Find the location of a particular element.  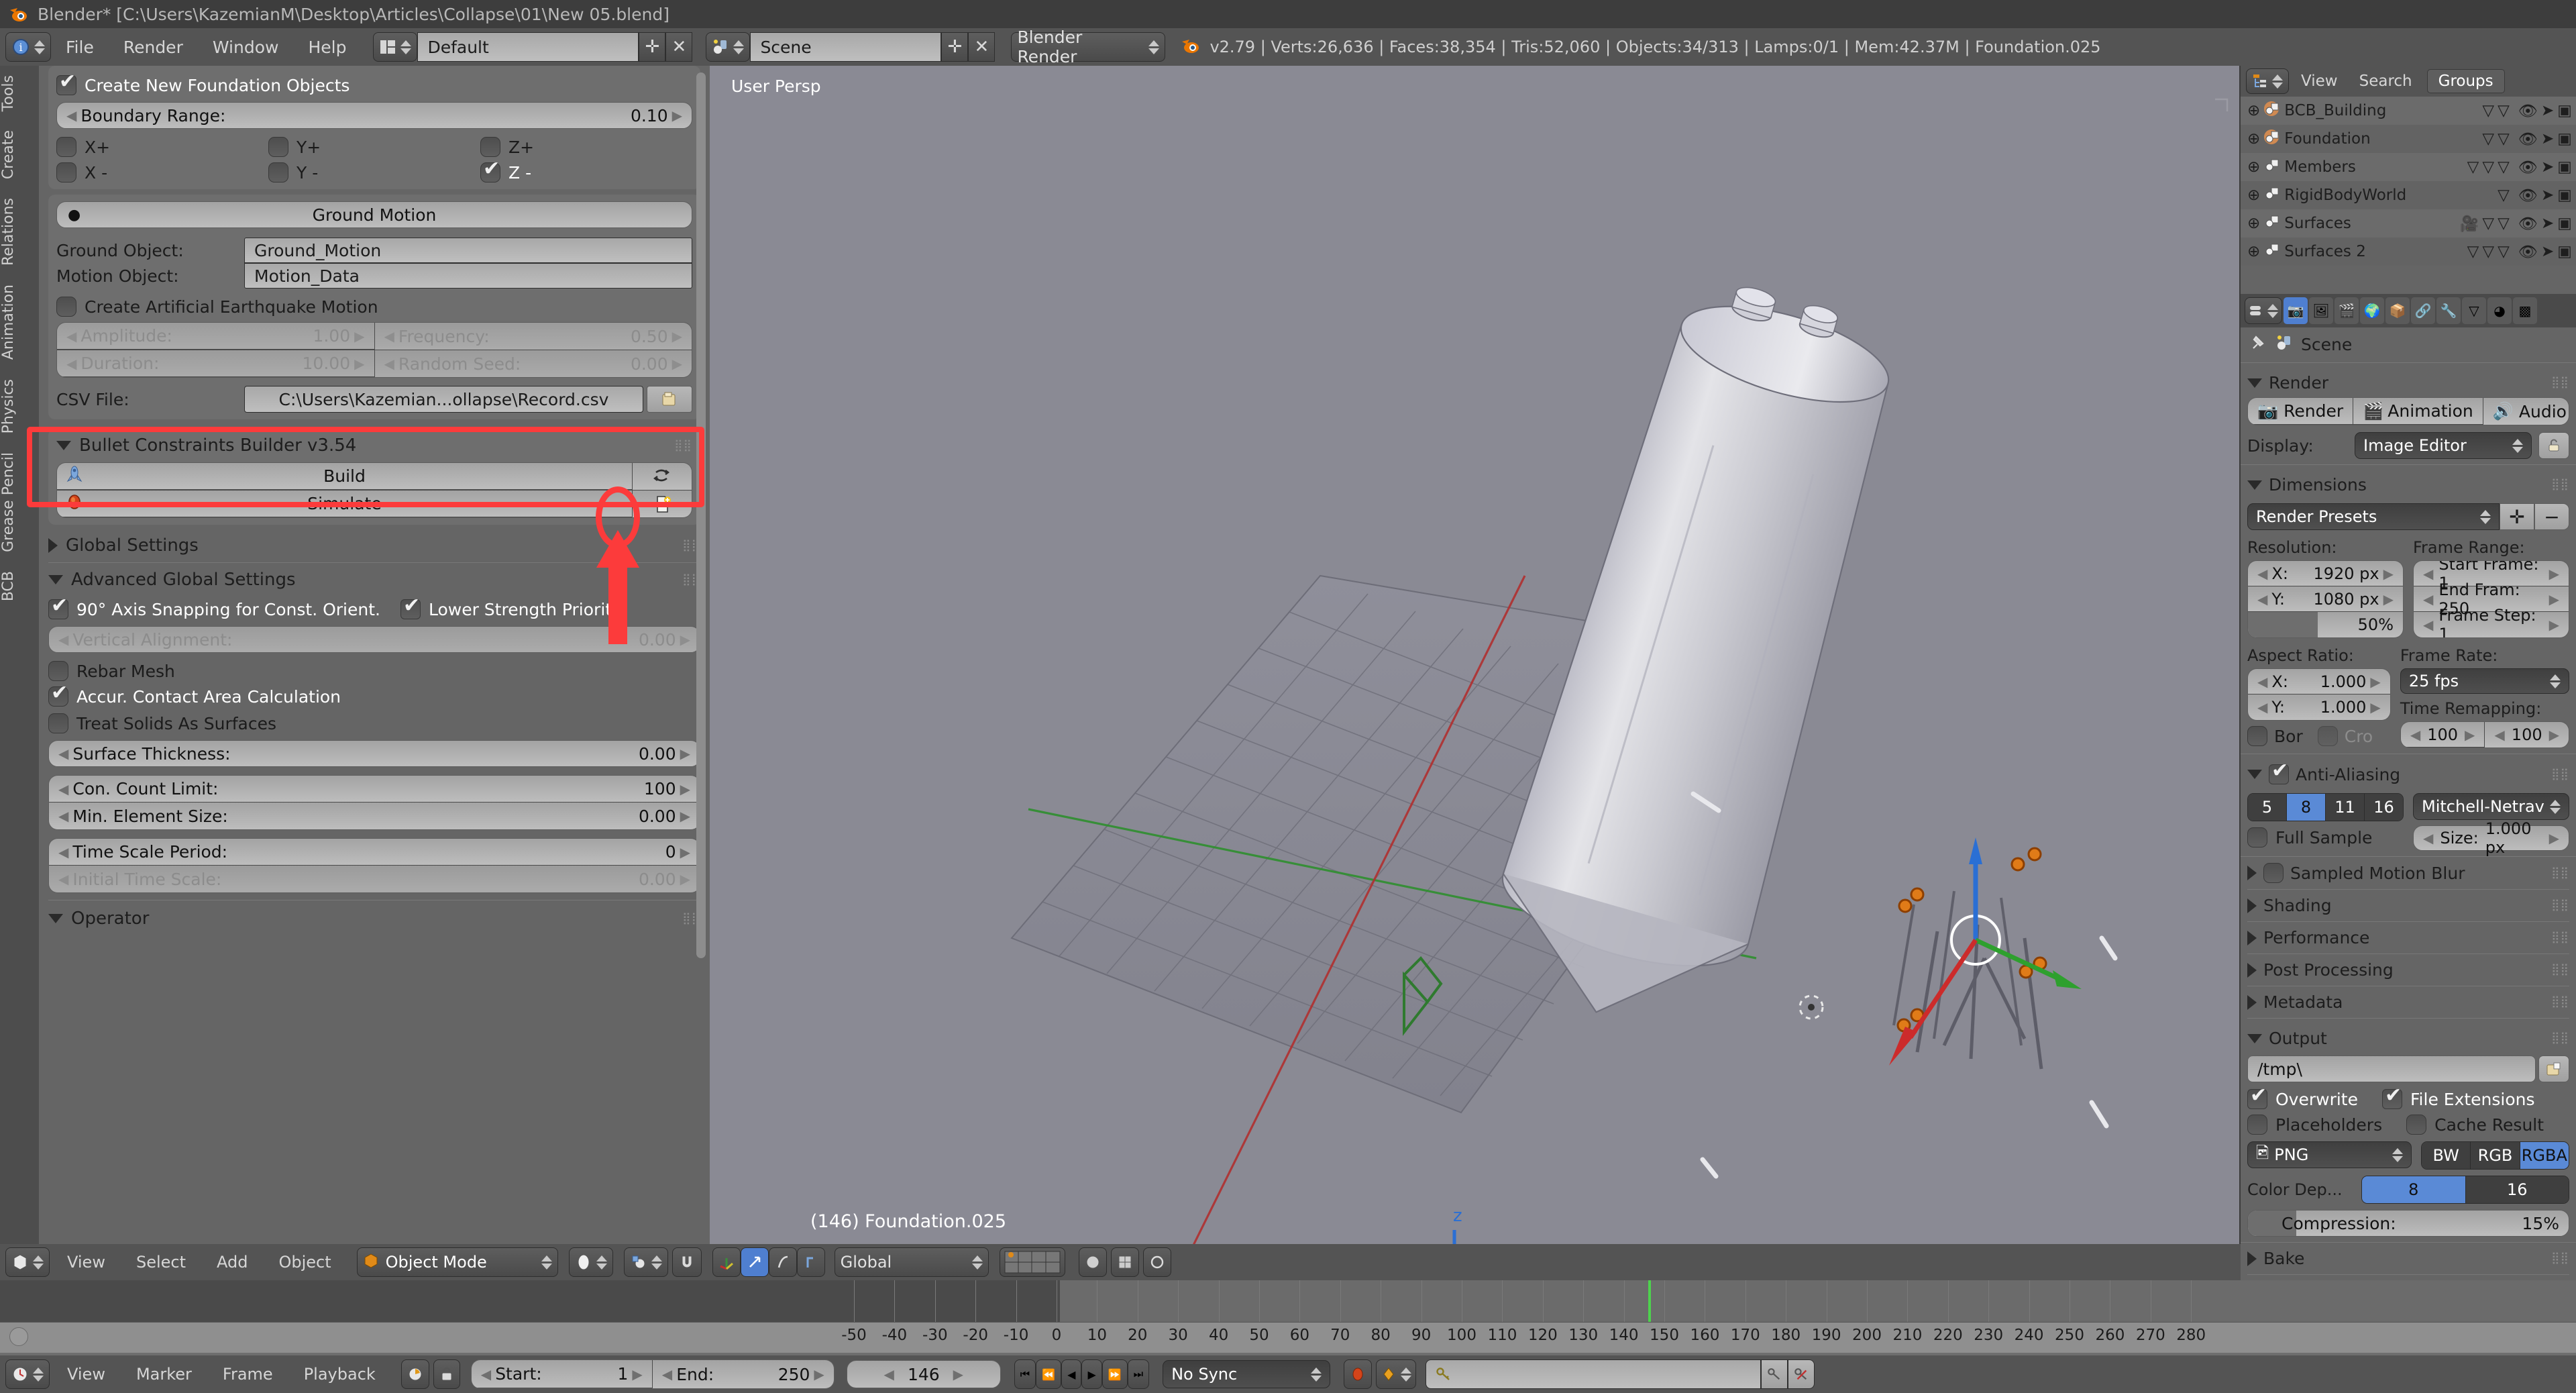

full-sample-checkbox is located at coordinates (2257, 837).